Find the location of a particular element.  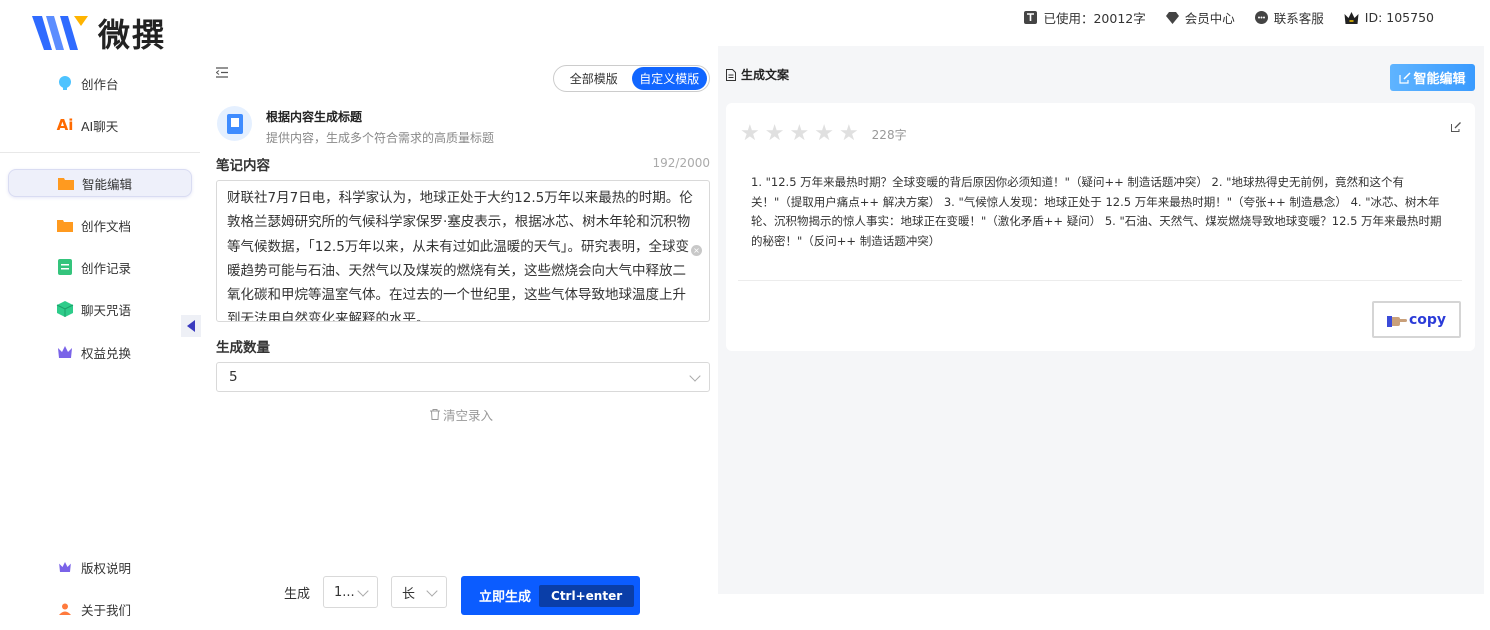

user-id: ID: 105750 is located at coordinates (1389, 17).